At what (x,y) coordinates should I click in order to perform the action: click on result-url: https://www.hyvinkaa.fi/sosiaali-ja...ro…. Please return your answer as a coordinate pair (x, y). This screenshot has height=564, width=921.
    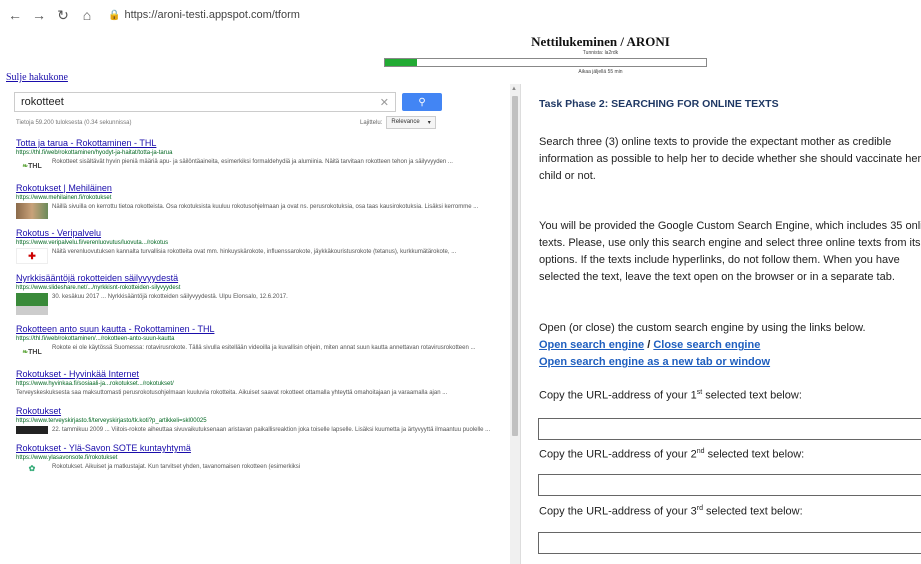
    Looking at the image, I should click on (95, 384).